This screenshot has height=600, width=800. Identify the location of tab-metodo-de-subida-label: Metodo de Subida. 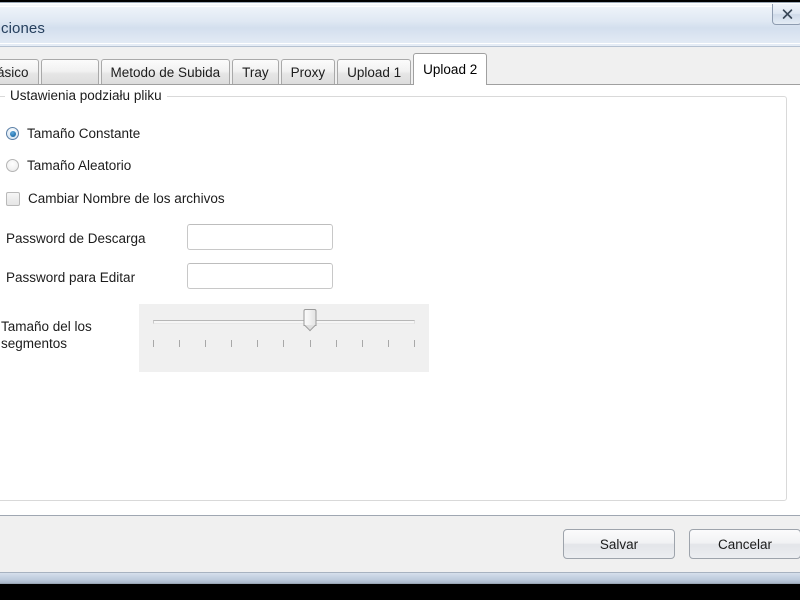
(165, 72).